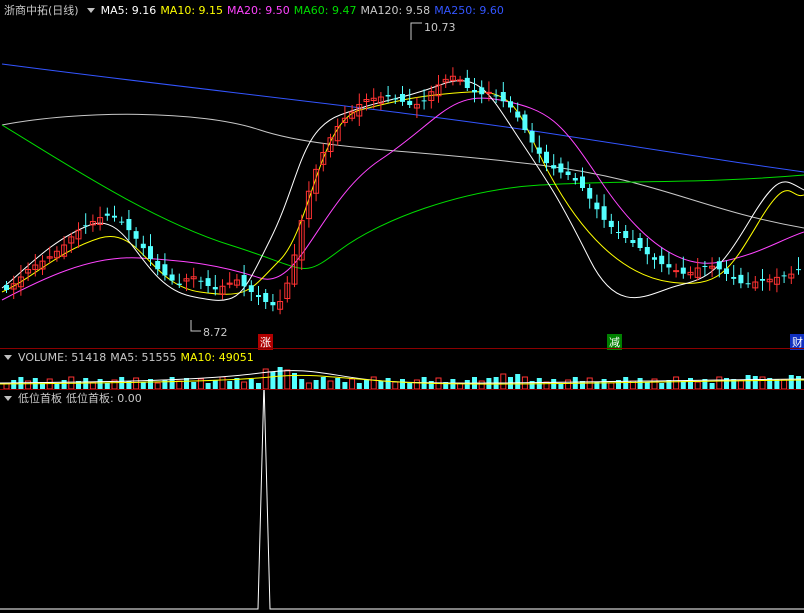  I want to click on high-price-label: 10.73, so click(440, 27).